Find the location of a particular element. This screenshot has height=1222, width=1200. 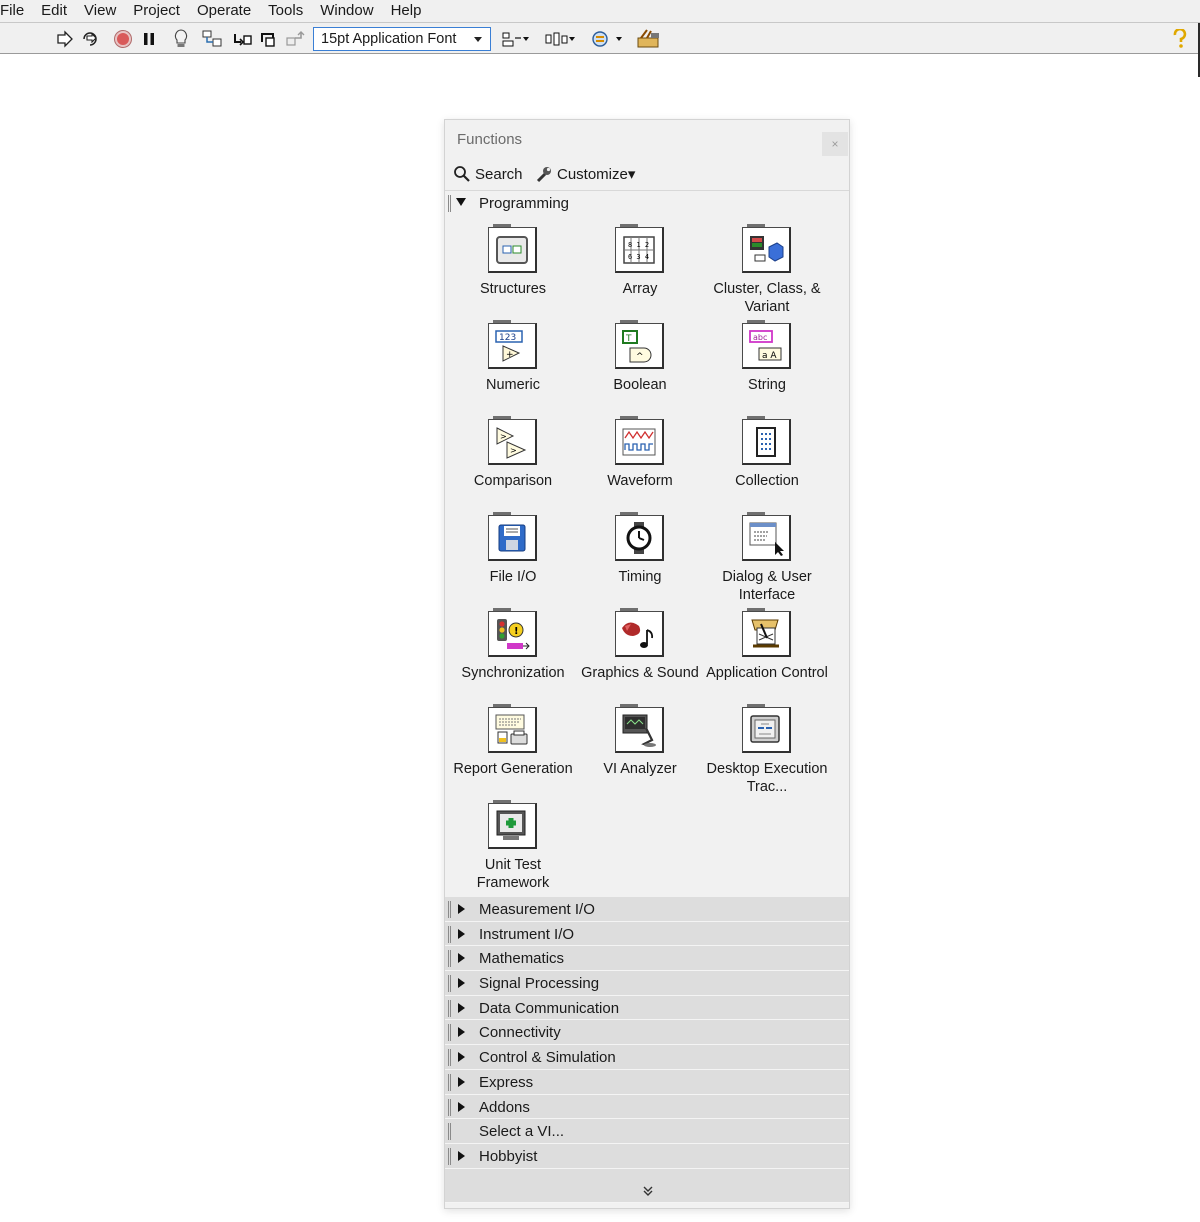

section-label: Programming is located at coordinates (524, 203).